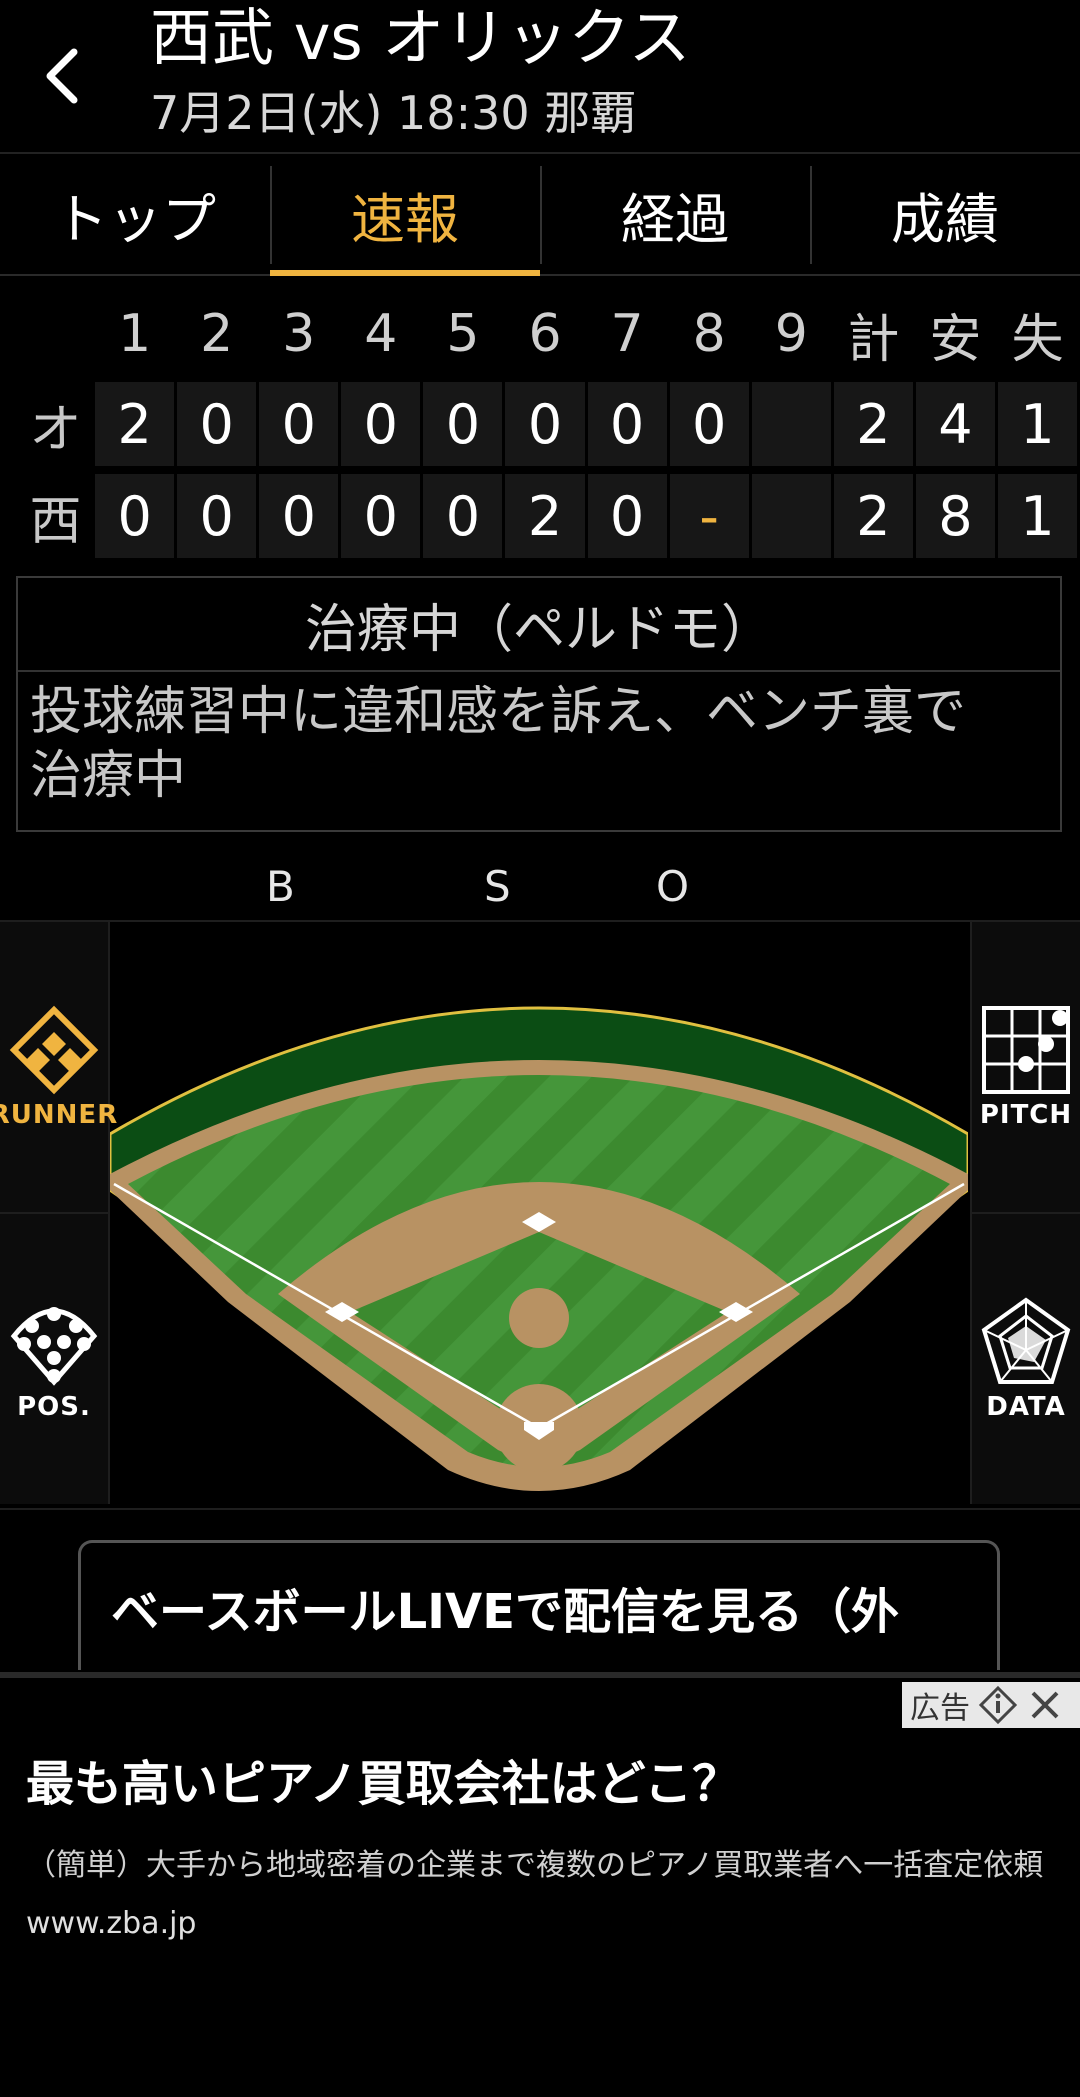 This screenshot has height=2097, width=1080. I want to click on inning-header: 4, so click(381, 334).